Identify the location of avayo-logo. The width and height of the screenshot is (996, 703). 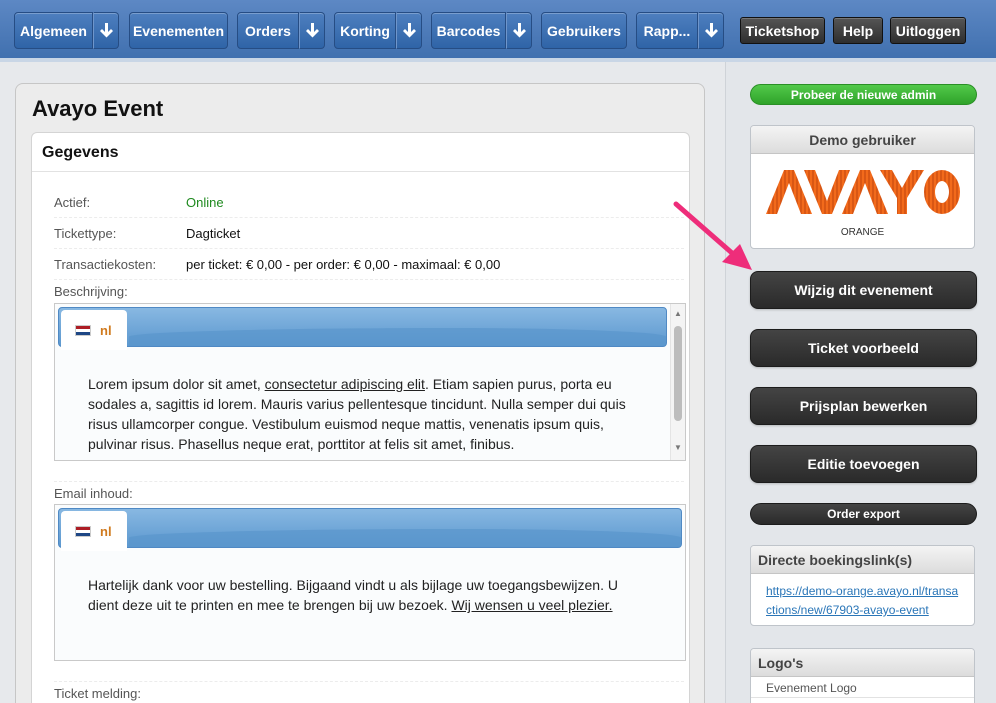
(863, 192).